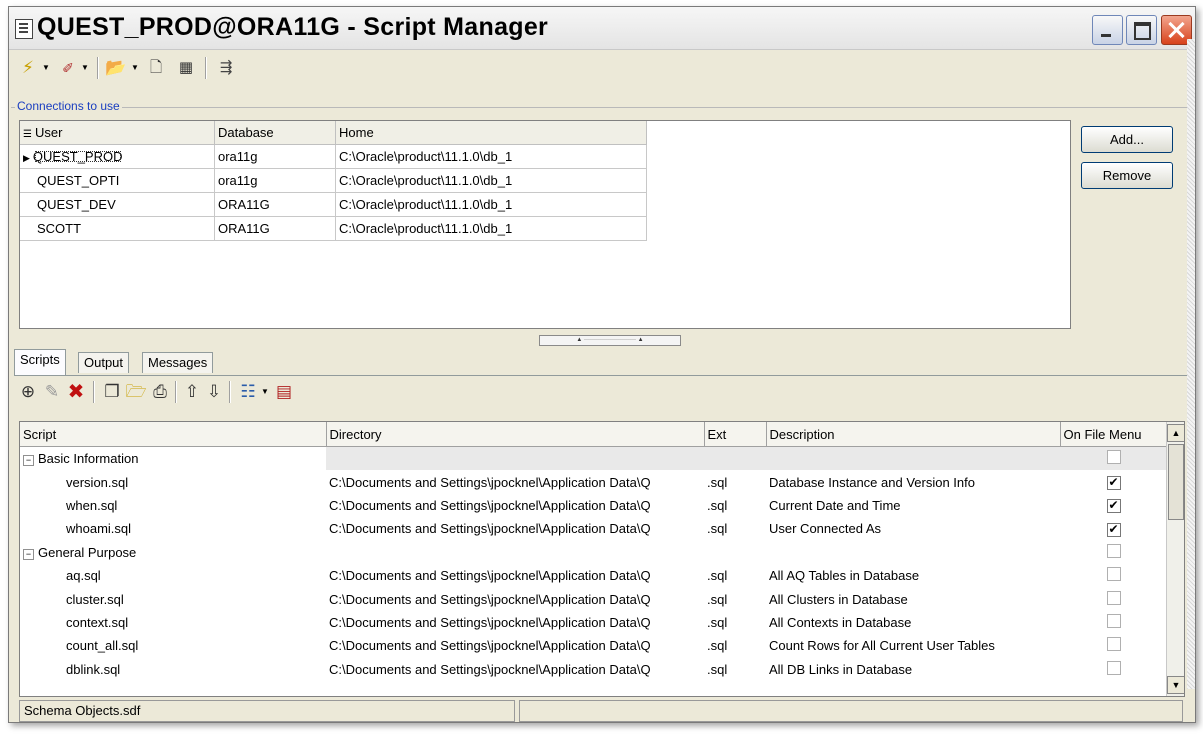 The image size is (1203, 734). What do you see at coordinates (173, 434) in the screenshot?
I see `column-header-script: Script` at bounding box center [173, 434].